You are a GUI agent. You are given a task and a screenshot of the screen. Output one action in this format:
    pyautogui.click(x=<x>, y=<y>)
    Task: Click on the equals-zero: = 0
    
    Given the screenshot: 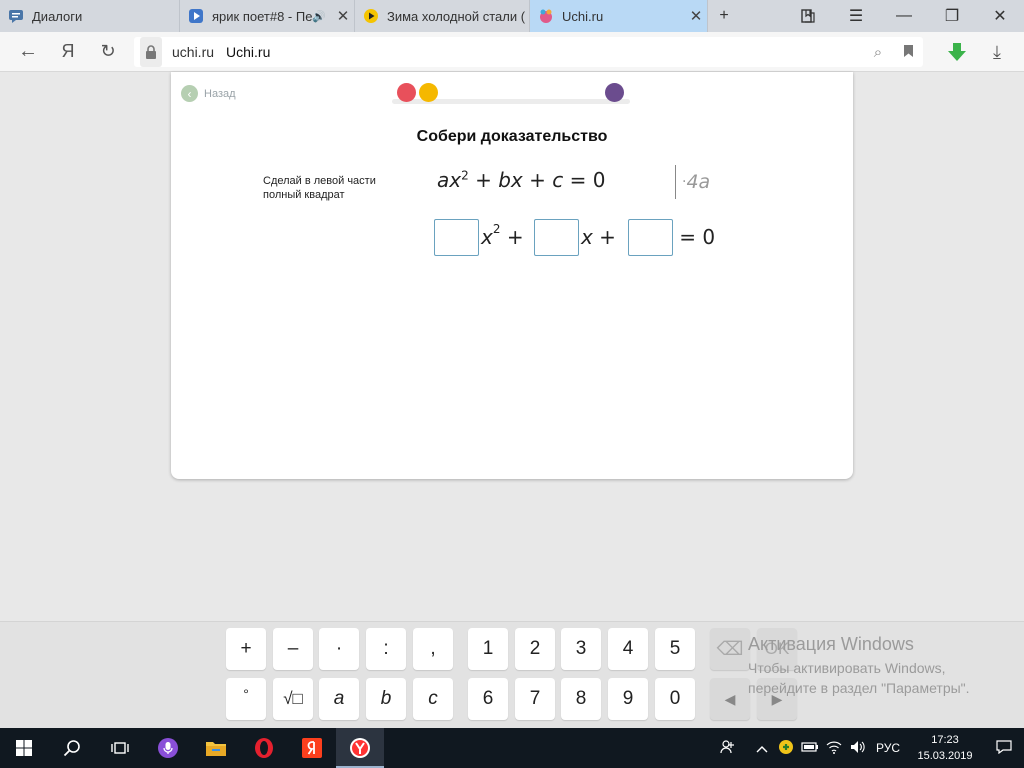 What is the action you would take?
    pyautogui.click(x=584, y=180)
    